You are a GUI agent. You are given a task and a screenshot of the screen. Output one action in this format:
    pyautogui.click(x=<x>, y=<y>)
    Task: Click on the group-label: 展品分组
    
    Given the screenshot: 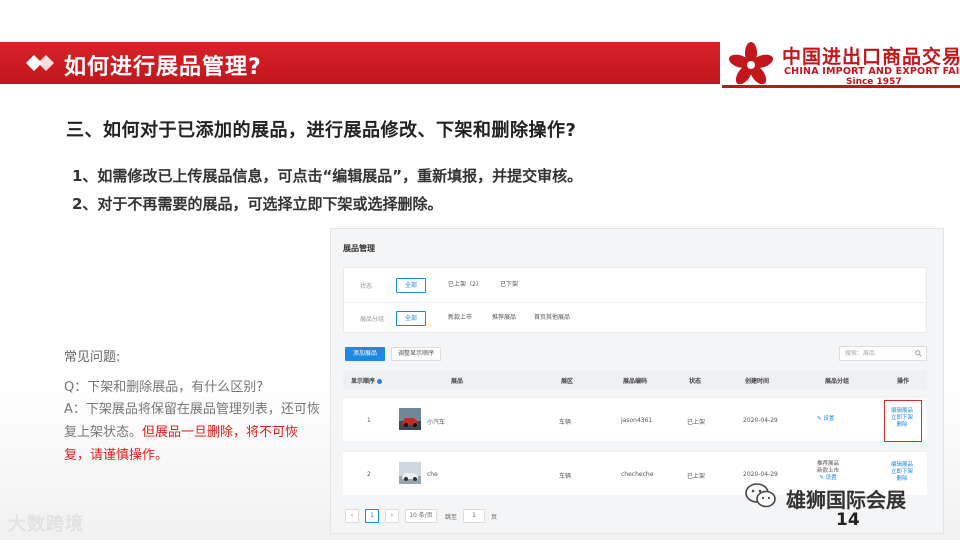 What is the action you would take?
    pyautogui.click(x=372, y=319)
    